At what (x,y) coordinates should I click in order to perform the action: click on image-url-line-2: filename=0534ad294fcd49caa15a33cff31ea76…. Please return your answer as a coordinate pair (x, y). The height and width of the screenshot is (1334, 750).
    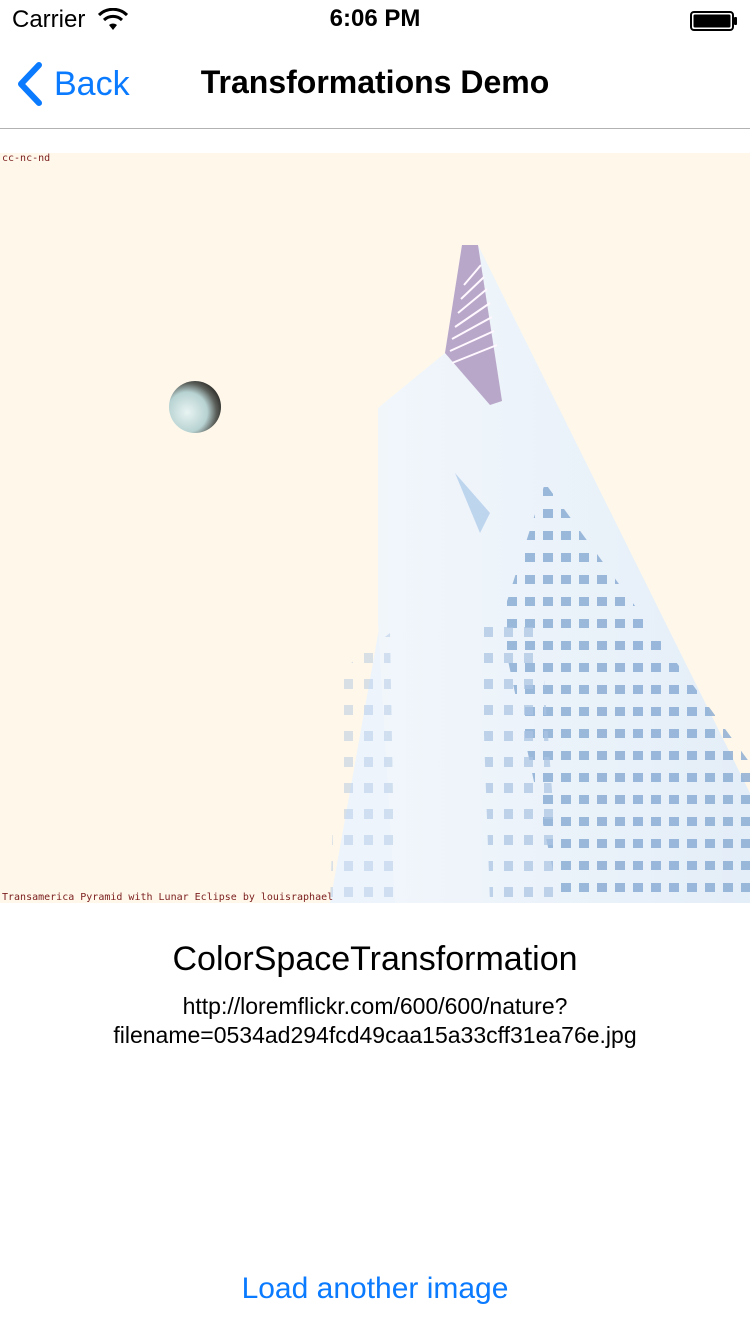
    Looking at the image, I should click on (375, 1035).